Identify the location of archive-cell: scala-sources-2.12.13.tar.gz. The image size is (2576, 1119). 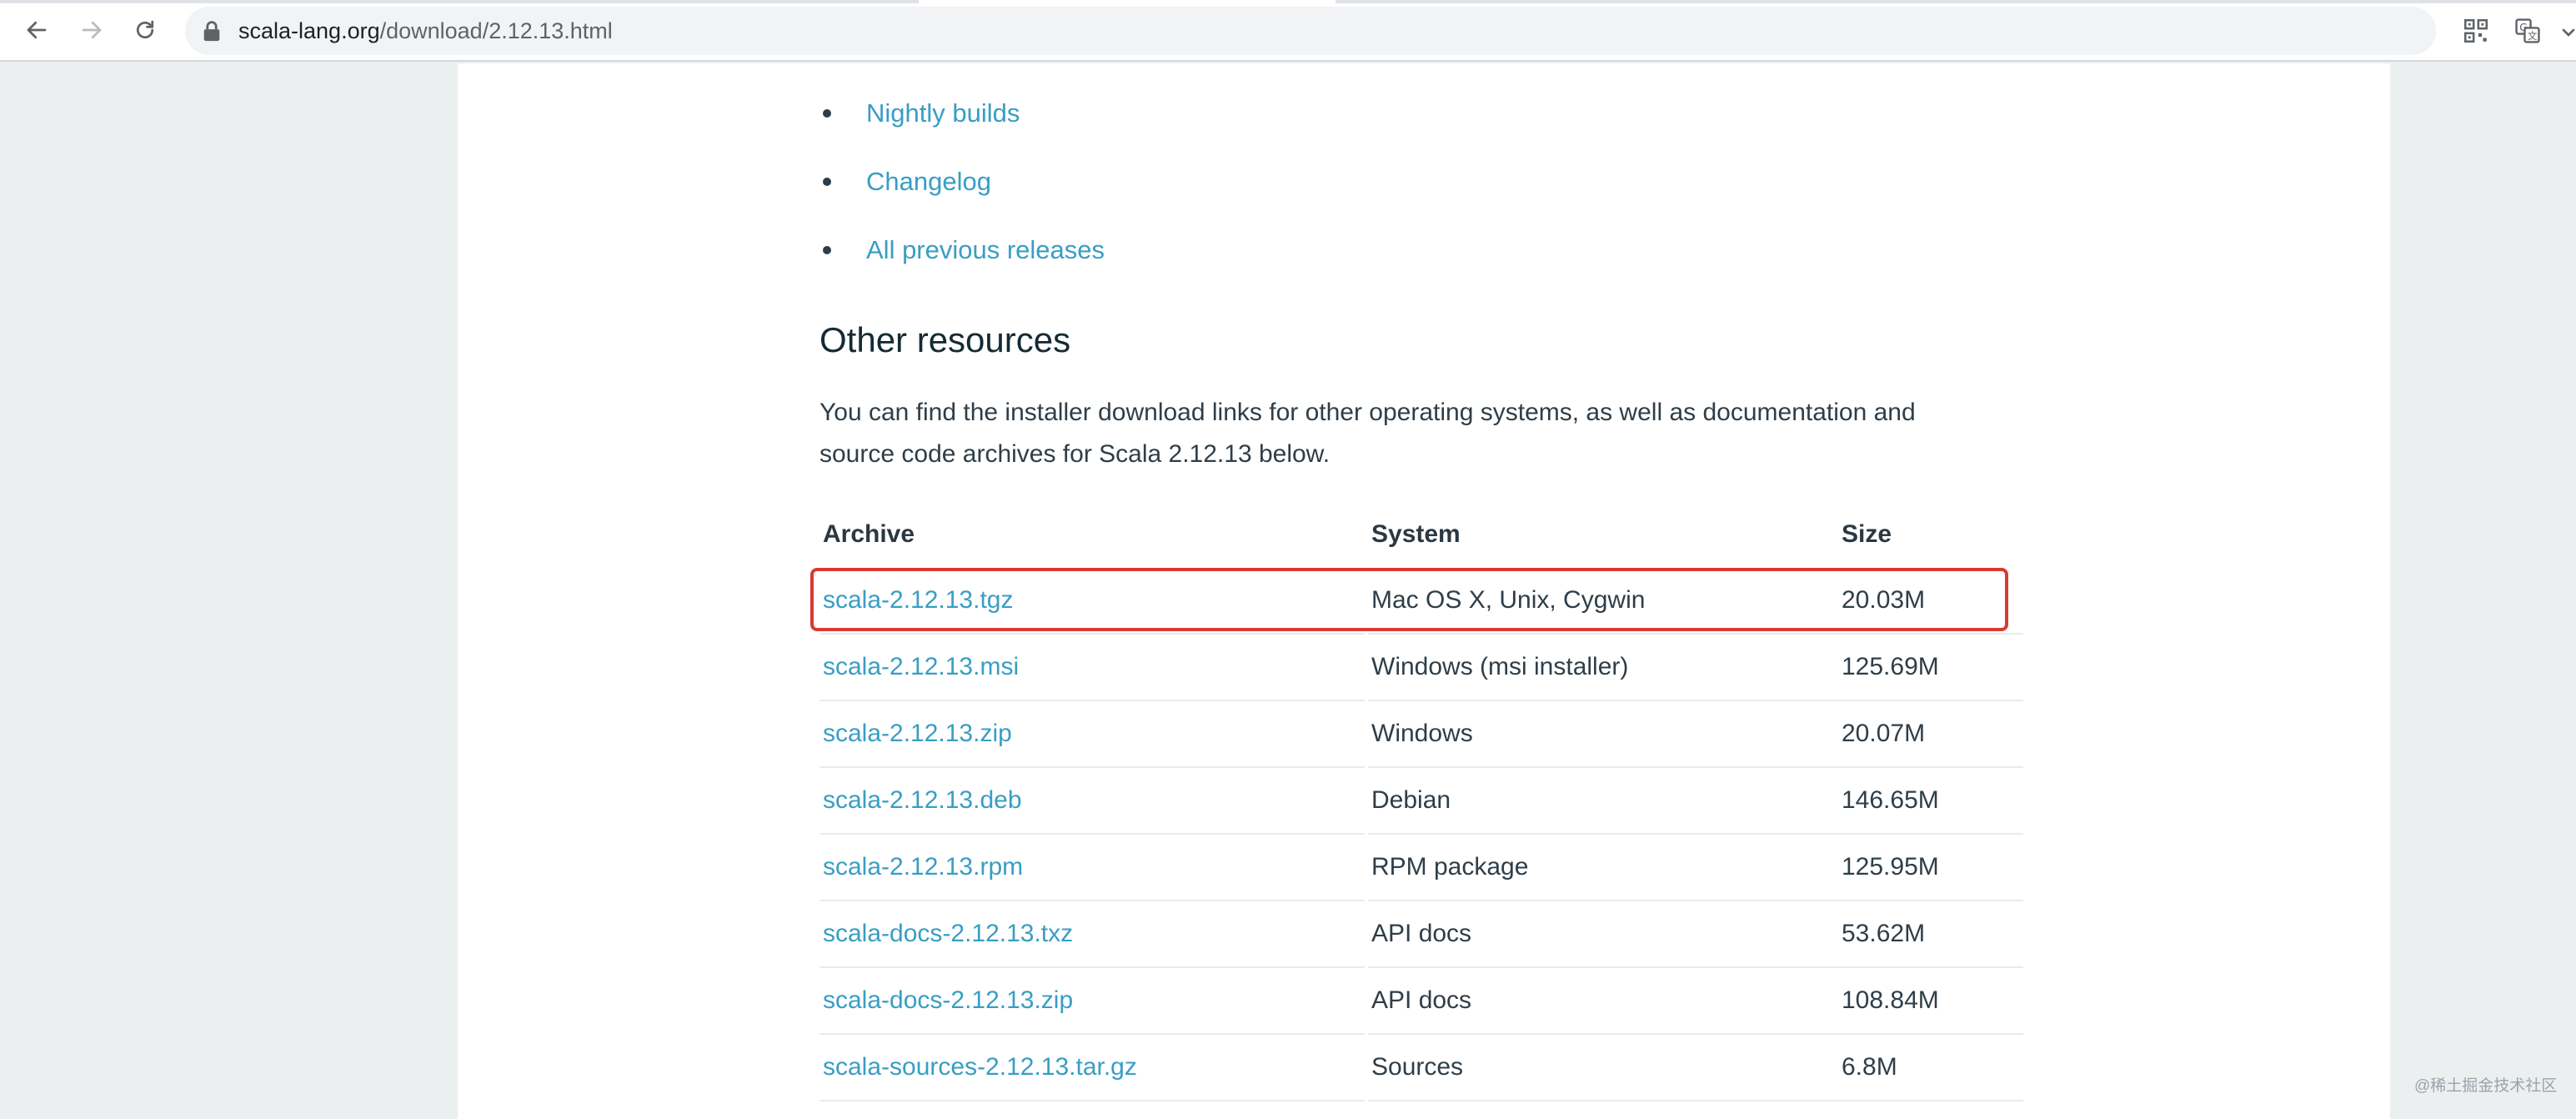
(1092, 1068).